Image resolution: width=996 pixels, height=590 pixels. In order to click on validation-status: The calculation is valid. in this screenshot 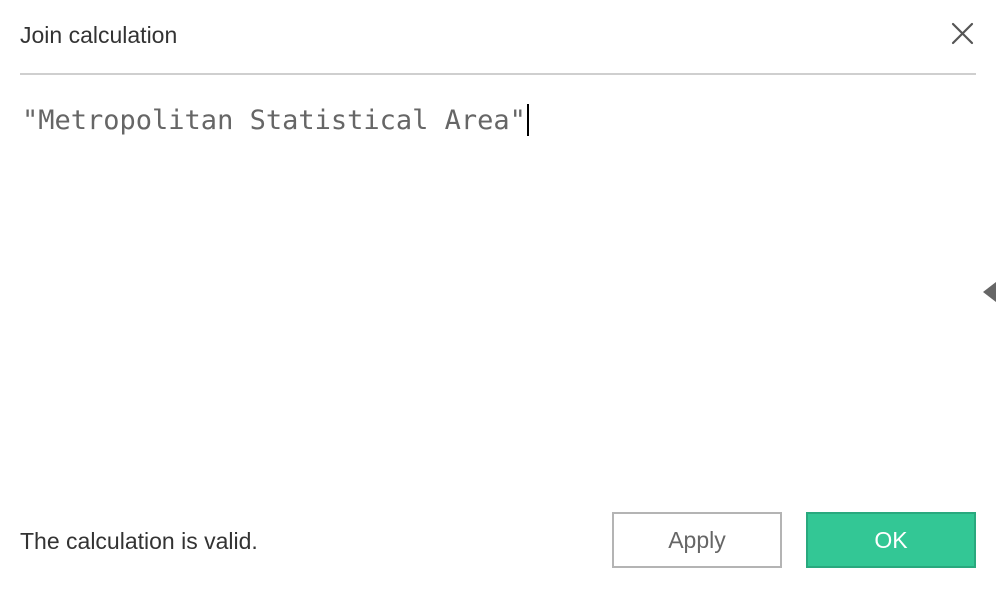, I will do `click(139, 541)`.